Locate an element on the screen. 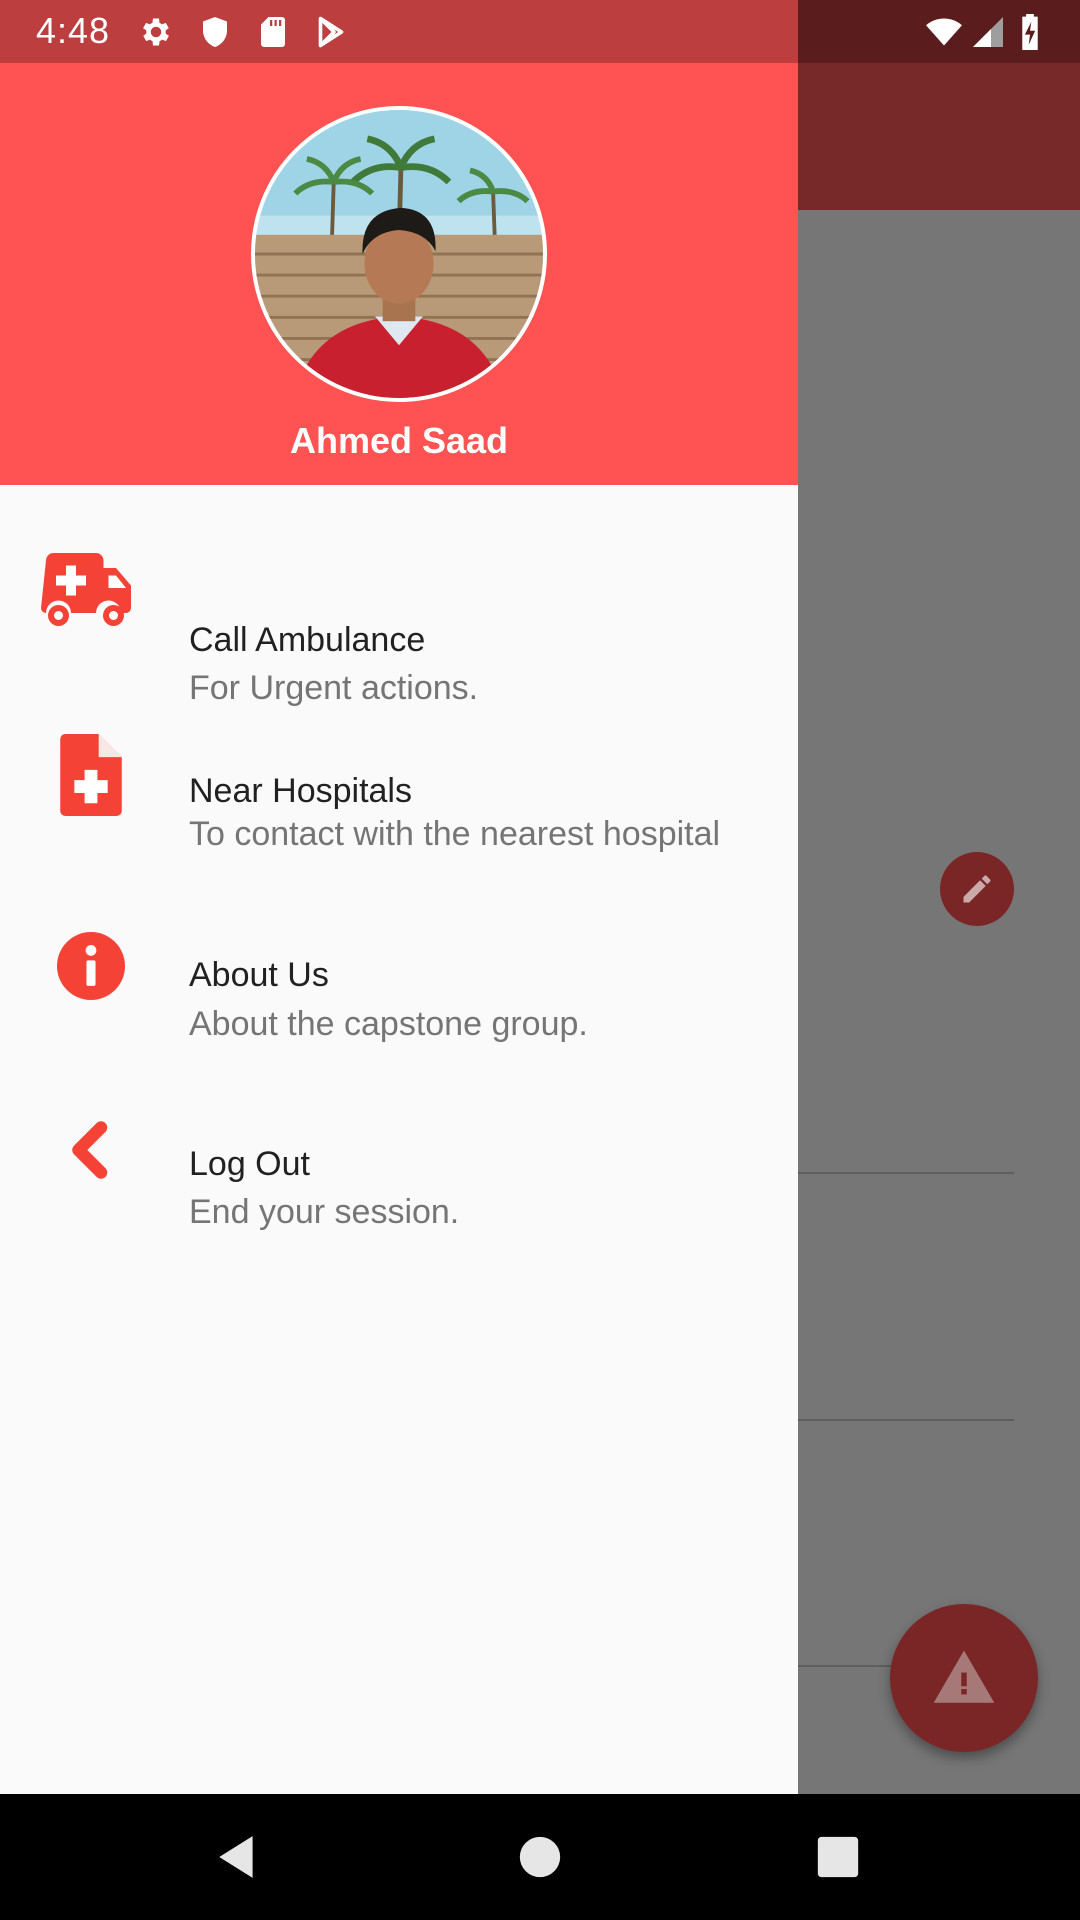 Image resolution: width=1080 pixels, height=1920 pixels. menu-item-subtitle: To contact with the nearest hospital is located at coordinates (455, 834).